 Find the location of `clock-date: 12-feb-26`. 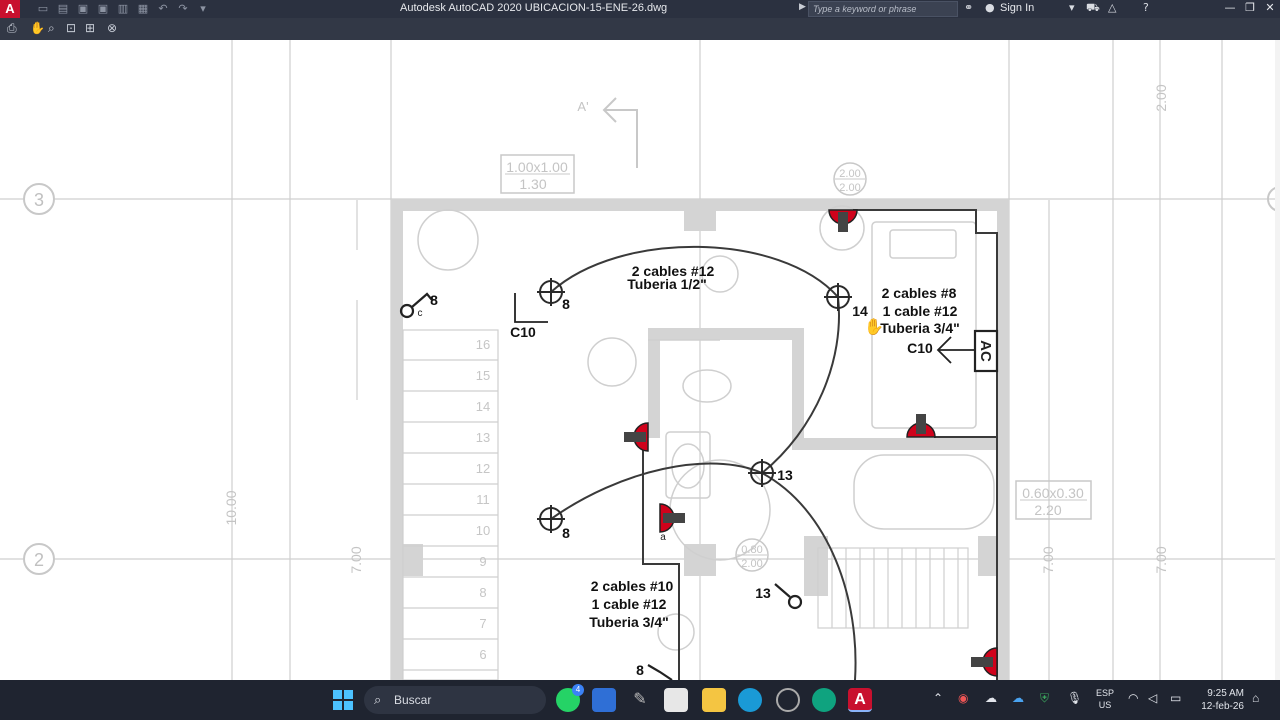

clock-date: 12-feb-26 is located at coordinates (1222, 706).